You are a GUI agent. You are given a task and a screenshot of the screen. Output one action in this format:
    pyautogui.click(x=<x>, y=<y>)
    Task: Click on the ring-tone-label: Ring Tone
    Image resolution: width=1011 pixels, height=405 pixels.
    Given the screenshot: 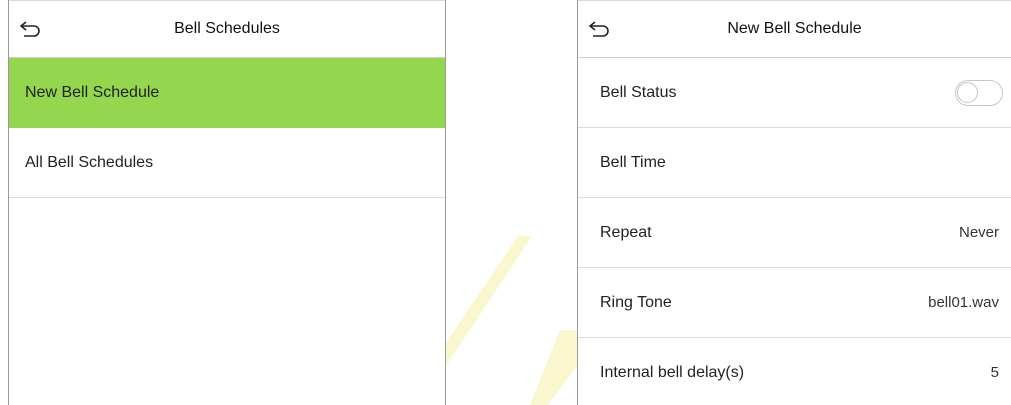 What is the action you would take?
    pyautogui.click(x=636, y=302)
    